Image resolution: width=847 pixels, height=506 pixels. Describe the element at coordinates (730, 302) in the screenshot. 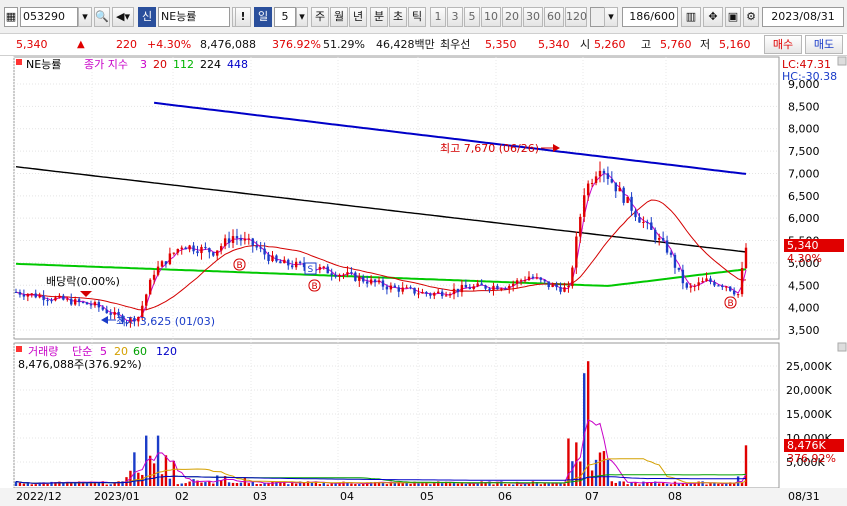

I see `signal-marker-buy-3: B` at that location.